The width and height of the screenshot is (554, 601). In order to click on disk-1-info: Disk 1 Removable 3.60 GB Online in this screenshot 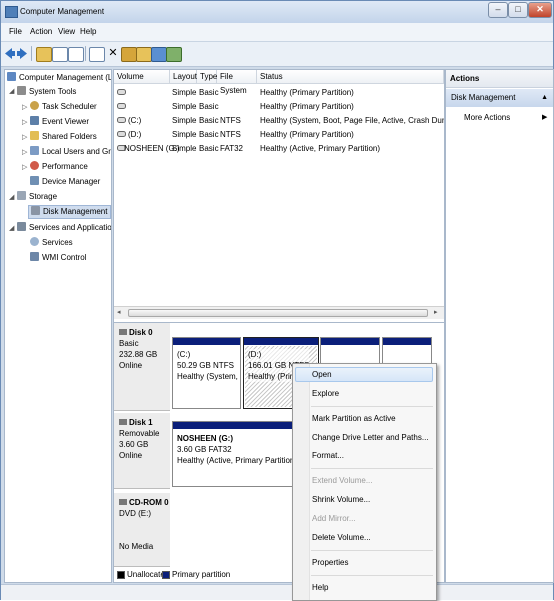, I will do `click(142, 451)`.